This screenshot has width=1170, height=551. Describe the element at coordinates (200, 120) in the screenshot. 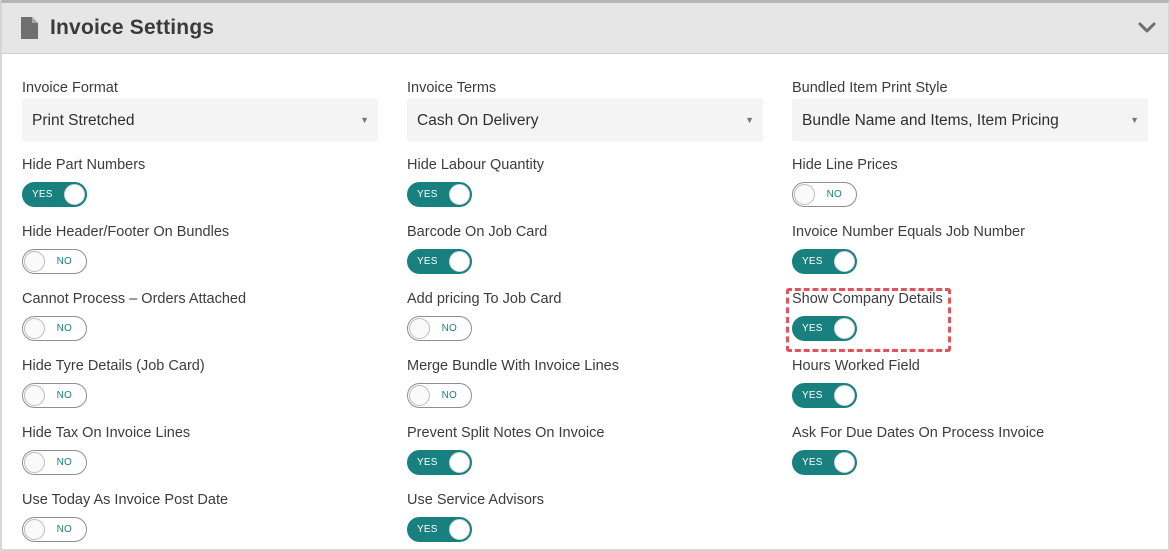

I see `invoice-format-select: Print Stretched ▼` at that location.